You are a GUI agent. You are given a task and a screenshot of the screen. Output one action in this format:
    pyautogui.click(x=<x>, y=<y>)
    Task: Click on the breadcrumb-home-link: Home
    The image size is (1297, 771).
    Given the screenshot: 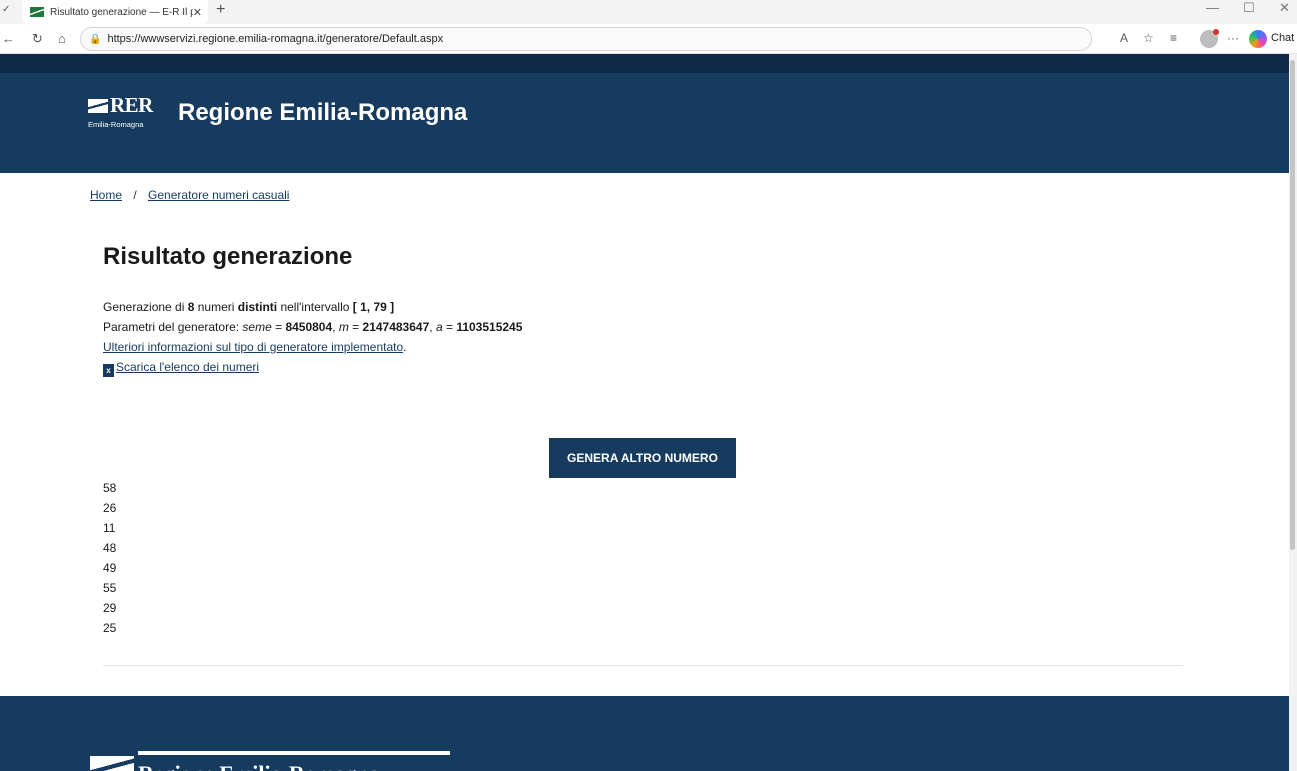 What is the action you would take?
    pyautogui.click(x=106, y=195)
    